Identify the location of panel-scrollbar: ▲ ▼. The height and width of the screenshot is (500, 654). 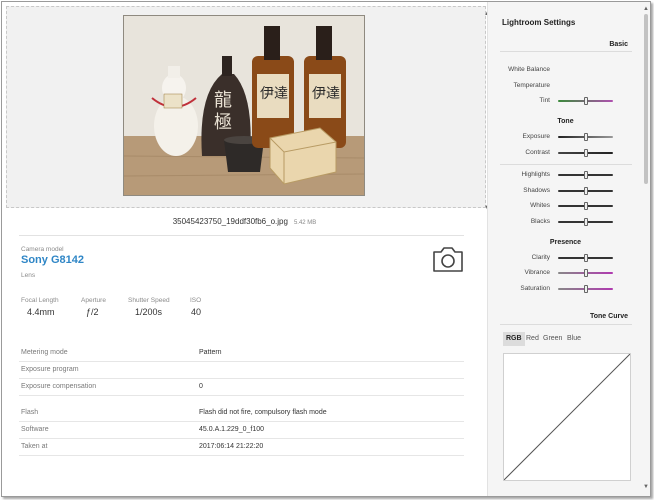
(646, 249).